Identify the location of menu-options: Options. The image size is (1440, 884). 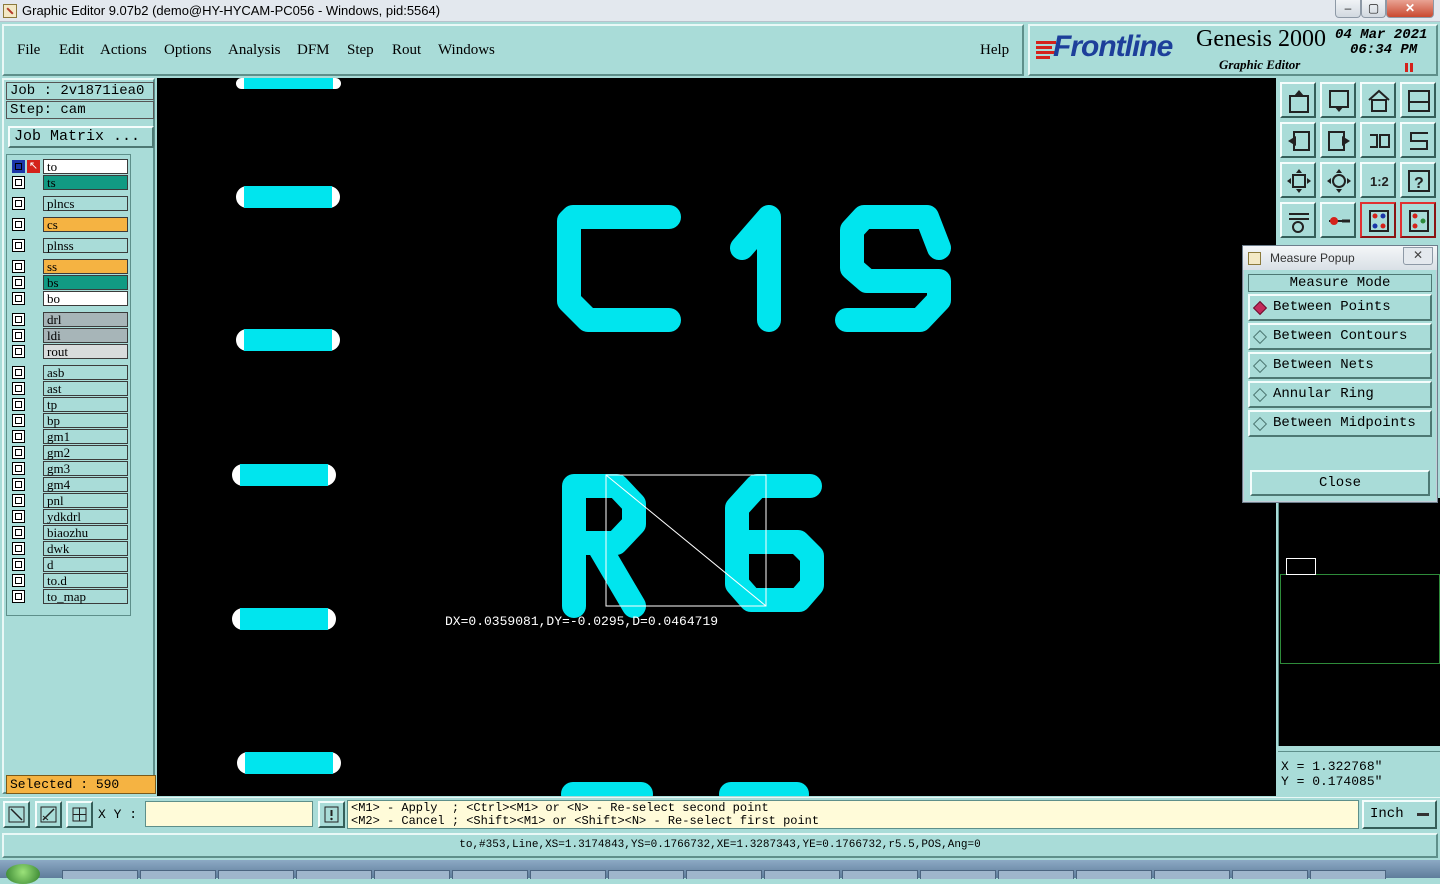
(188, 50).